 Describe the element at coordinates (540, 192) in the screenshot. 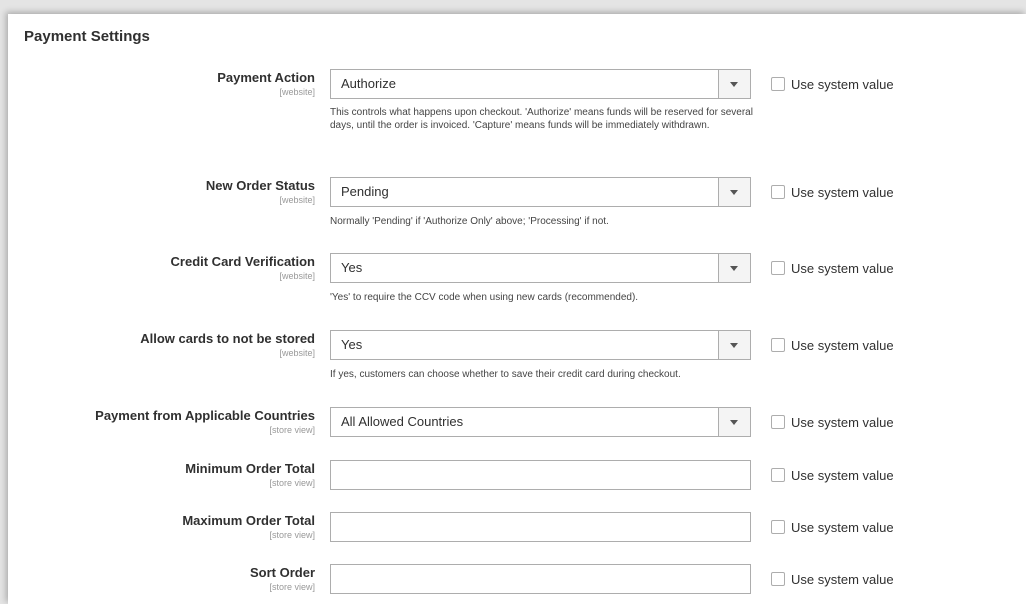

I see `new-order-status-select: Pending` at that location.